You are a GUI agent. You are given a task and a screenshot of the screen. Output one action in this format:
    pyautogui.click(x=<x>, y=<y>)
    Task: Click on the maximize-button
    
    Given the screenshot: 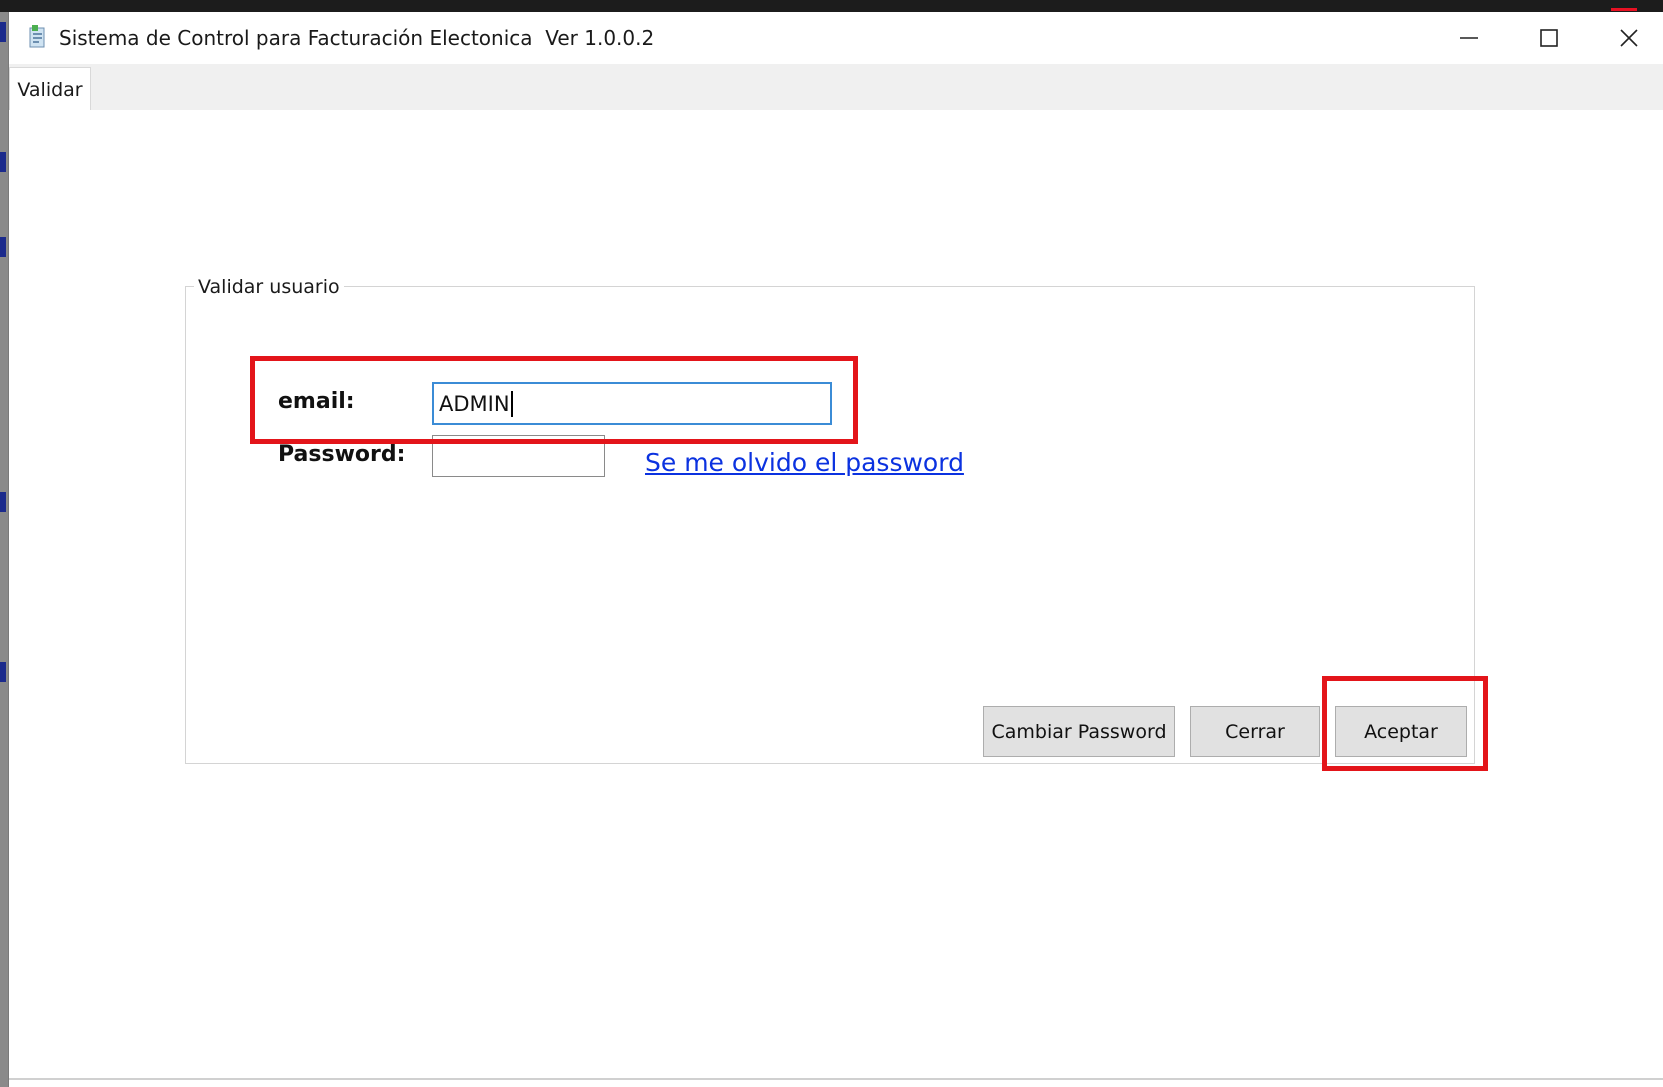 What is the action you would take?
    pyautogui.click(x=1549, y=38)
    